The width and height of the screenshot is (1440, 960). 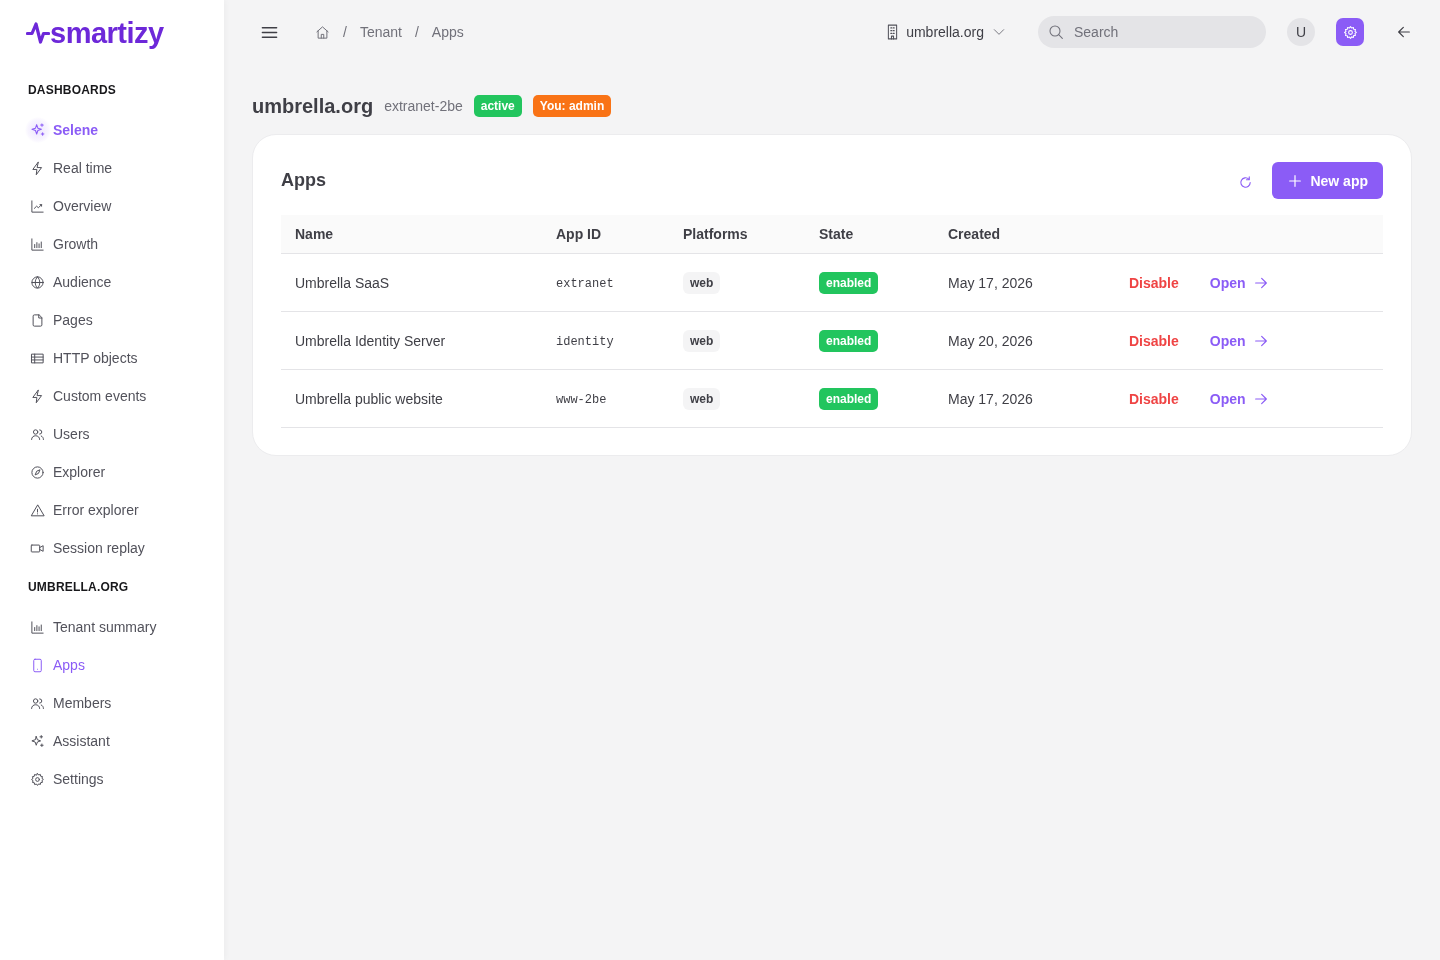 I want to click on nav-item: Error explorer, so click(x=84, y=510).